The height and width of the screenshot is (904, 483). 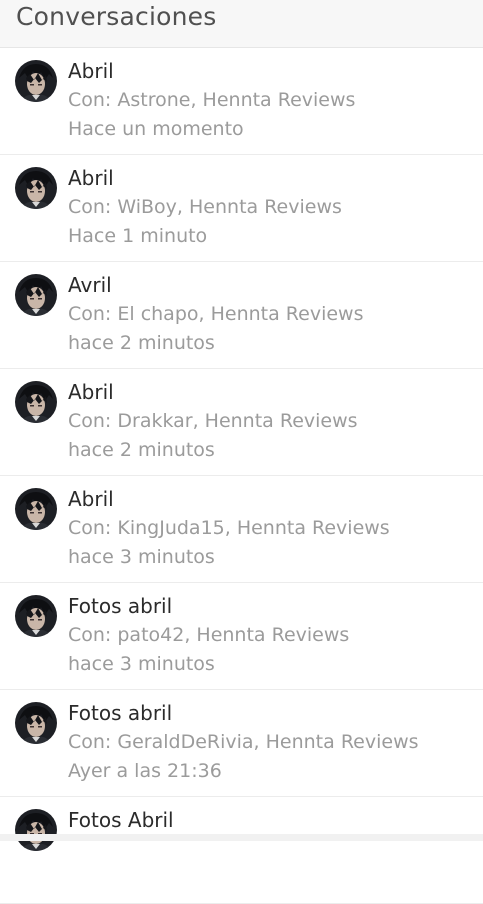 What do you see at coordinates (216, 314) in the screenshot?
I see `conversation-participants: Con: El chapo, Hennta Reviews` at bounding box center [216, 314].